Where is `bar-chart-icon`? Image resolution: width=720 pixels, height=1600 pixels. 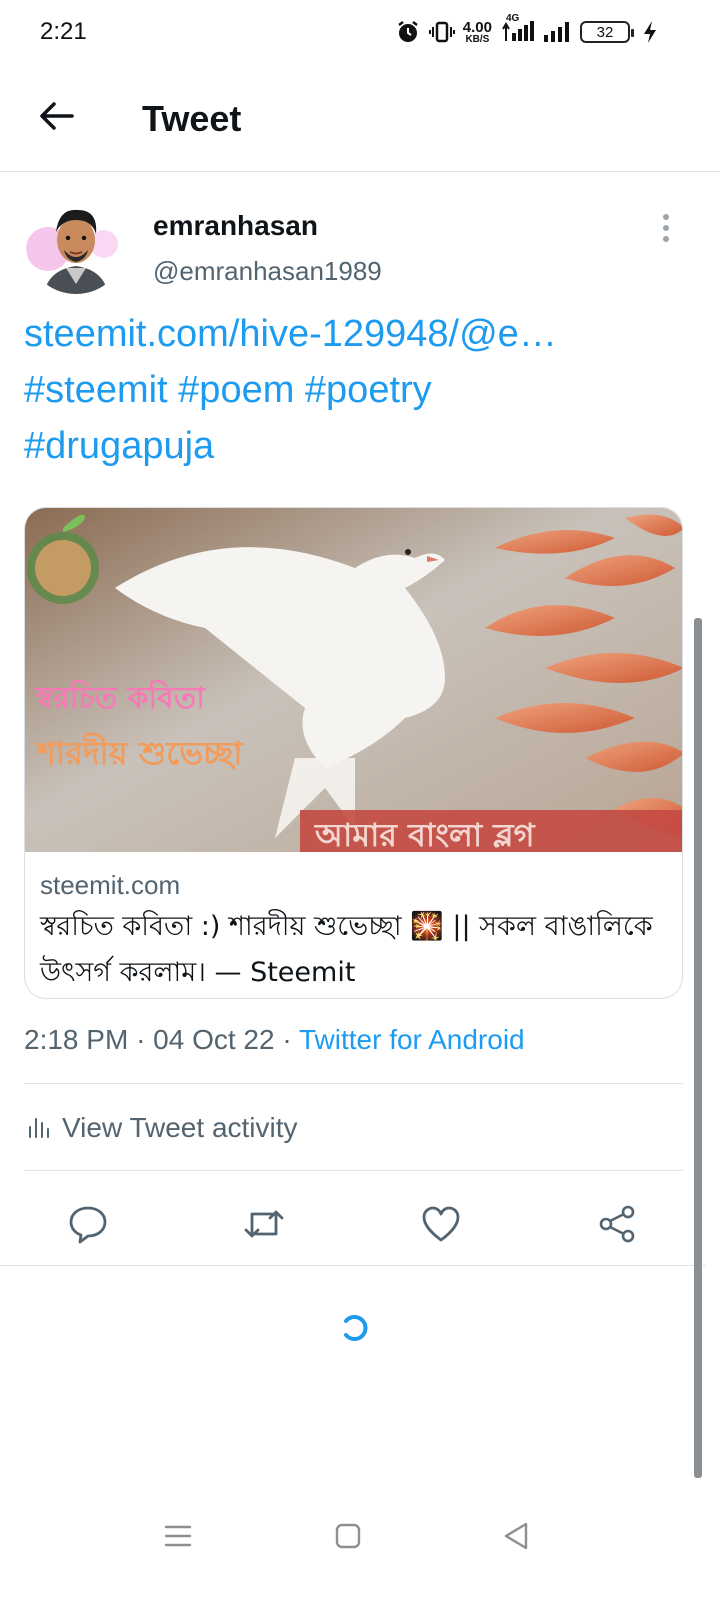
bar-chart-icon is located at coordinates (37, 1128).